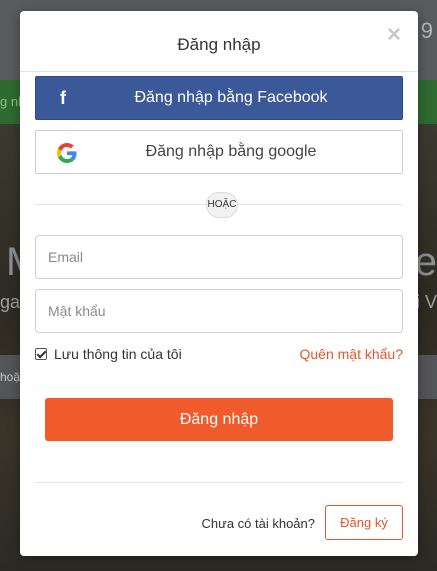 The width and height of the screenshot is (437, 571). What do you see at coordinates (364, 522) in the screenshot?
I see `register-button: Đăng ký` at bounding box center [364, 522].